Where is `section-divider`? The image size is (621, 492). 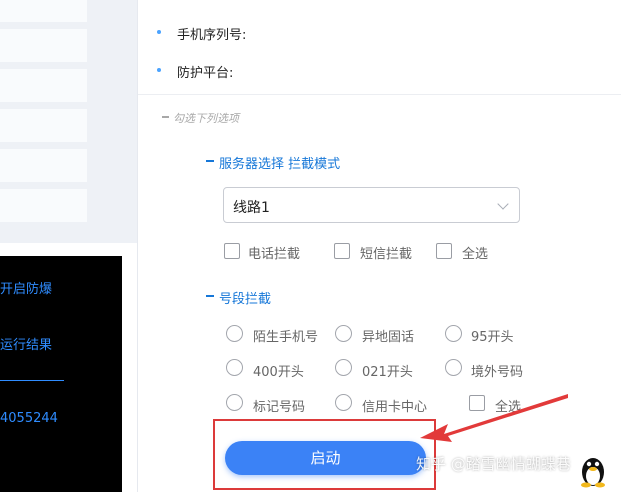
section-divider is located at coordinates (379, 94).